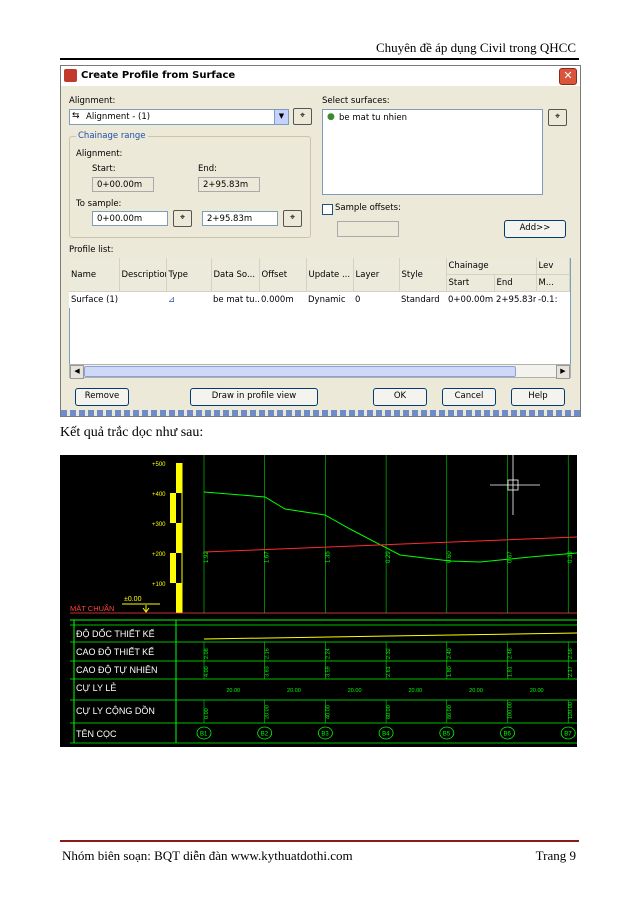  I want to click on dialog-title-bar: Create Profile from Surface ✕, so click(320, 76).